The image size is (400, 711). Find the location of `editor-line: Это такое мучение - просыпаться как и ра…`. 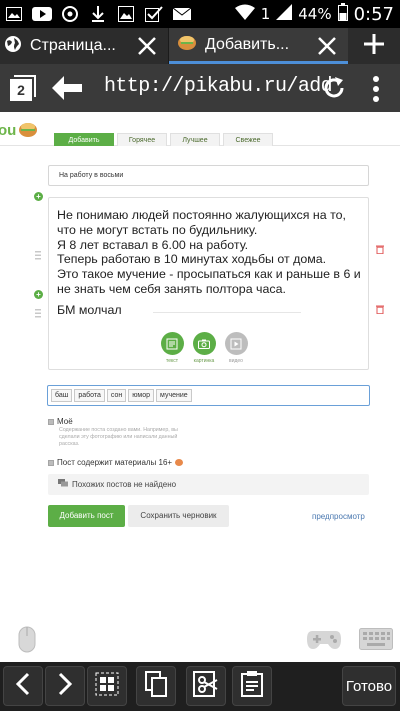

editor-line: Это такое мучение - просыпаться как и ра… is located at coordinates (209, 281).